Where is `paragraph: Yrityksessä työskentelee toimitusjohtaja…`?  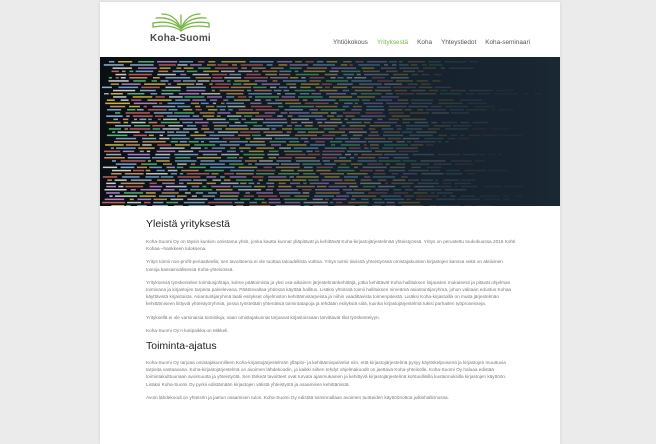 paragraph: Yrityksessä työskentelee toimitusjohtaja… is located at coordinates (329, 293).